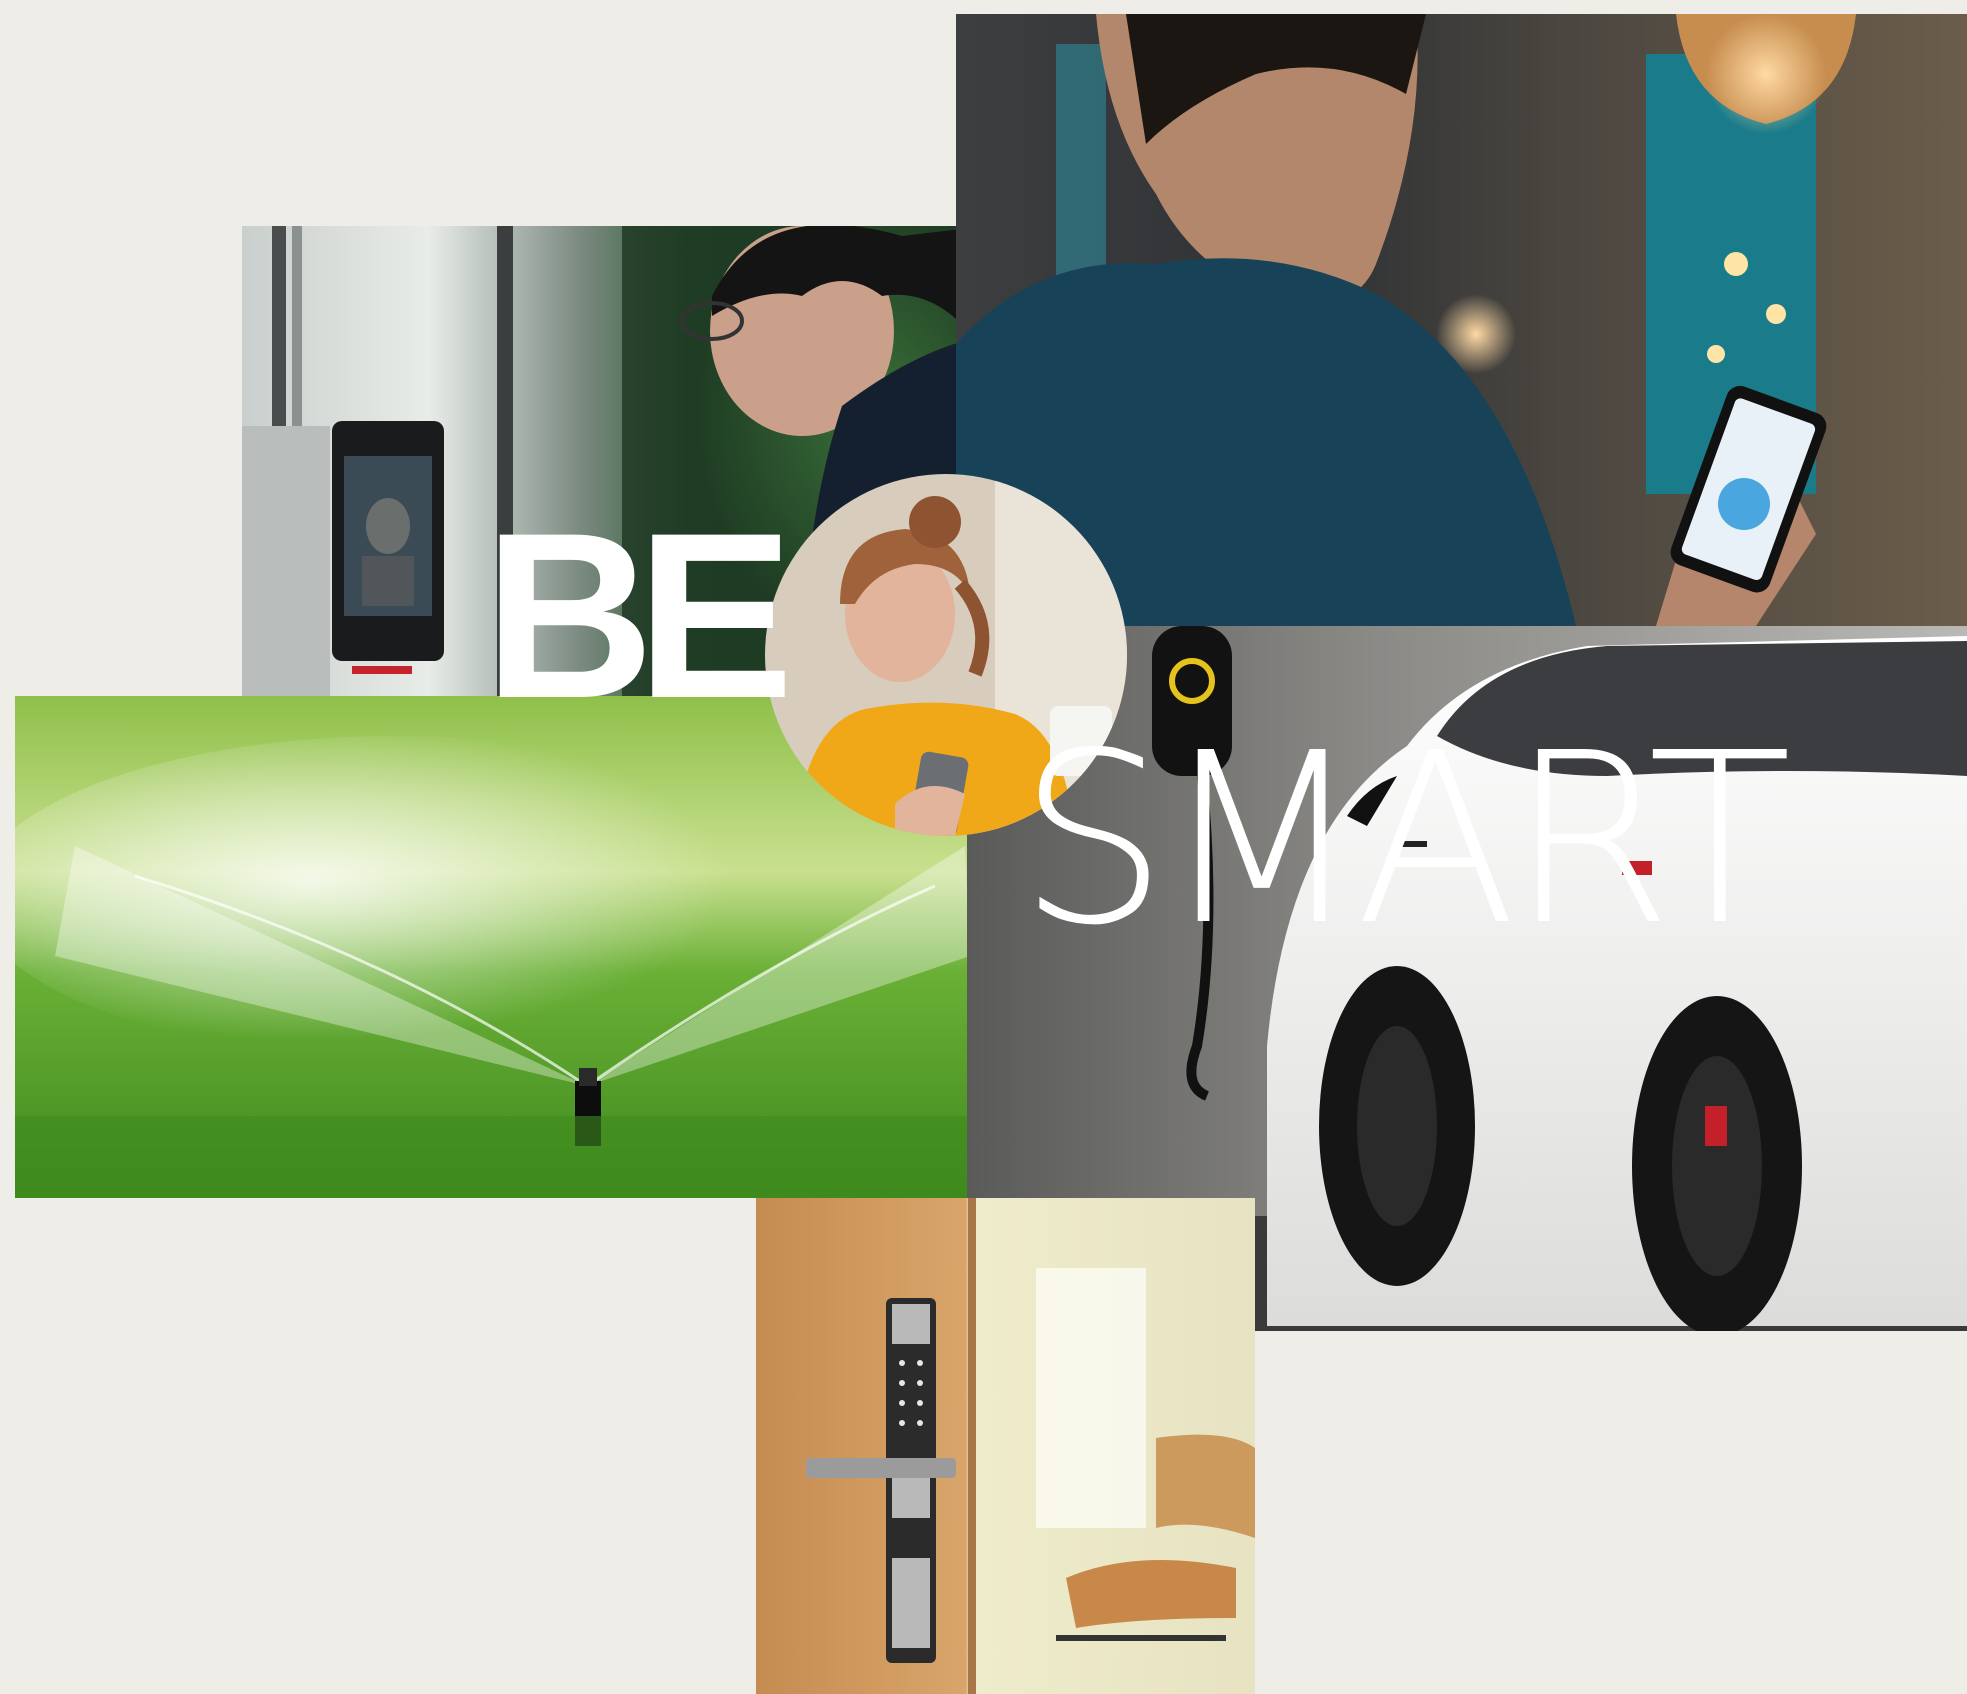  I want to click on headline-be: BE, so click(639, 616).